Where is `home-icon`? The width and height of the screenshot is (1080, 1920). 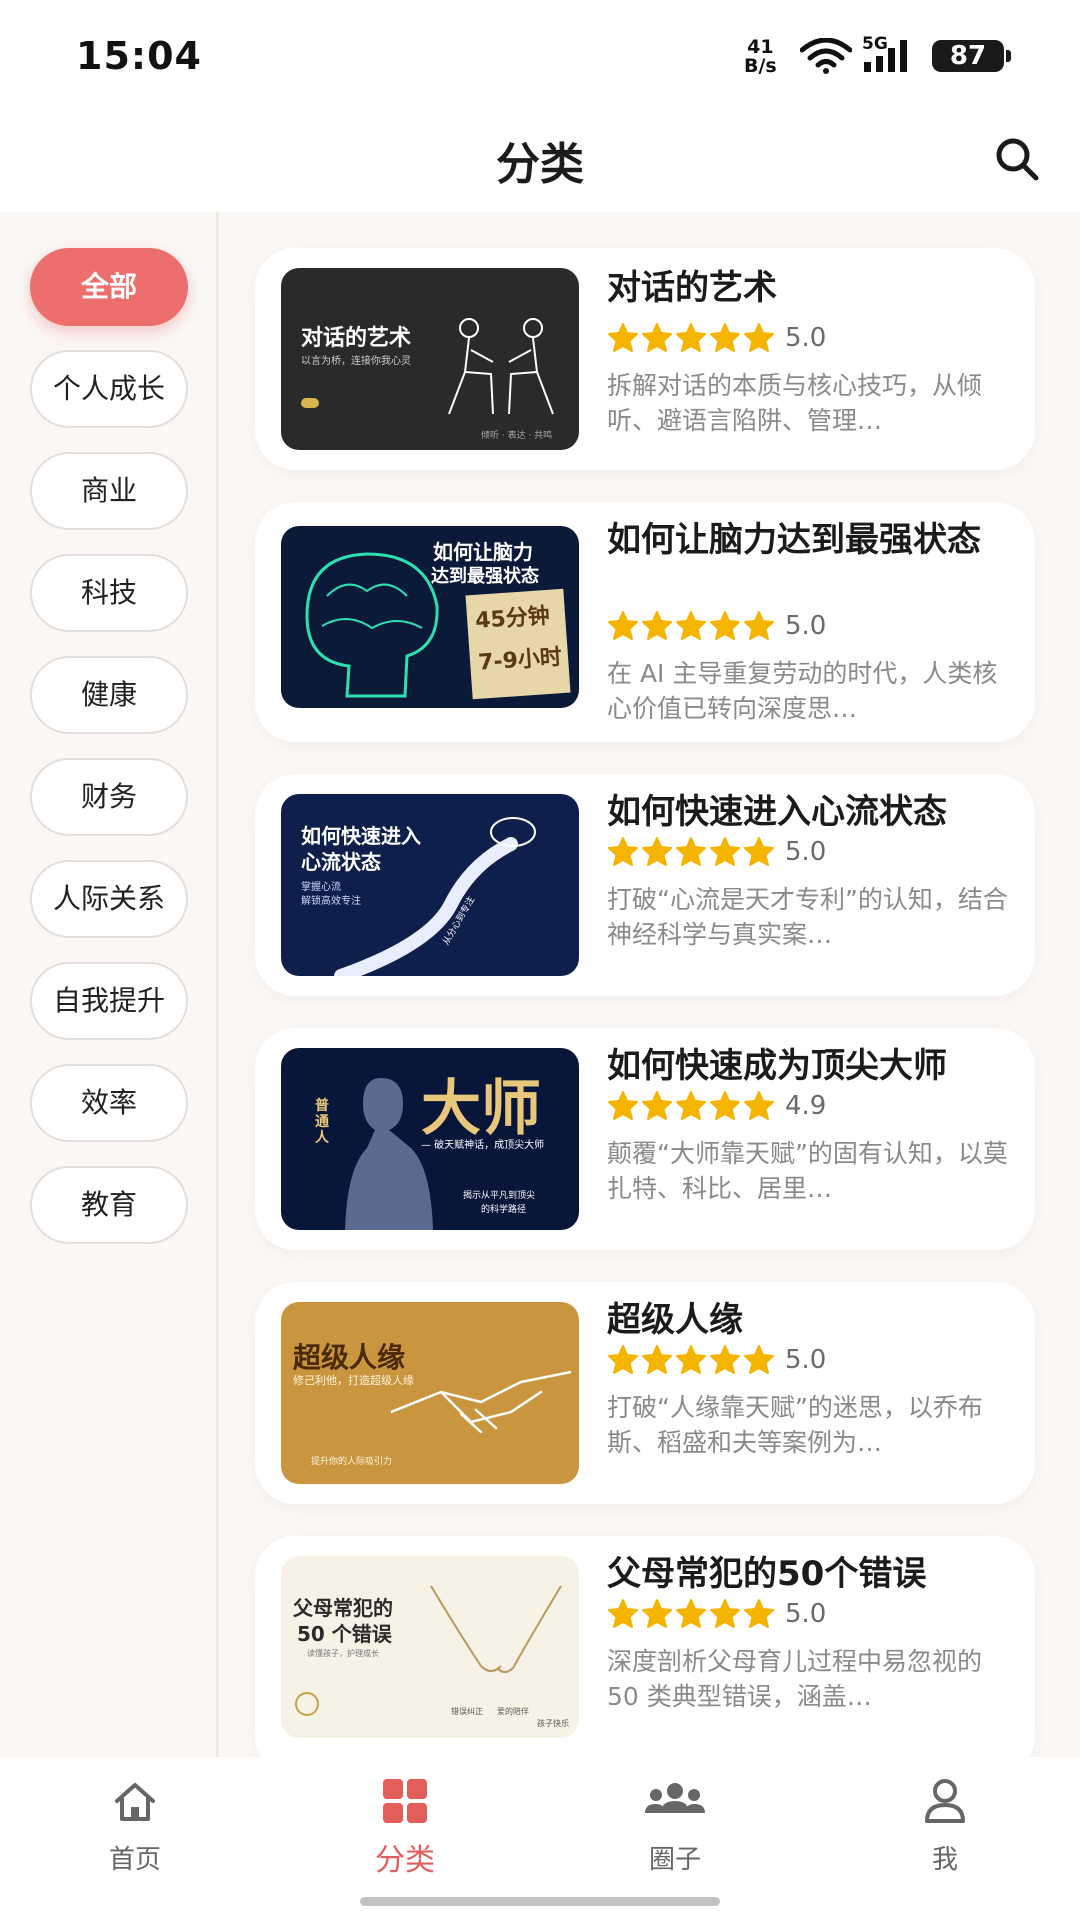
home-icon is located at coordinates (135, 1802).